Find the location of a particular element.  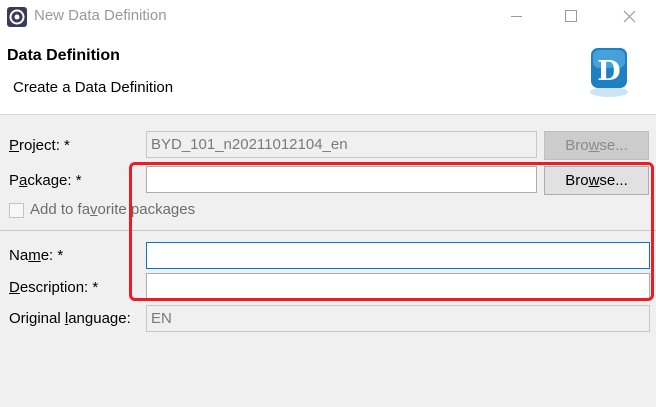

original-language-field: EN is located at coordinates (398, 318).